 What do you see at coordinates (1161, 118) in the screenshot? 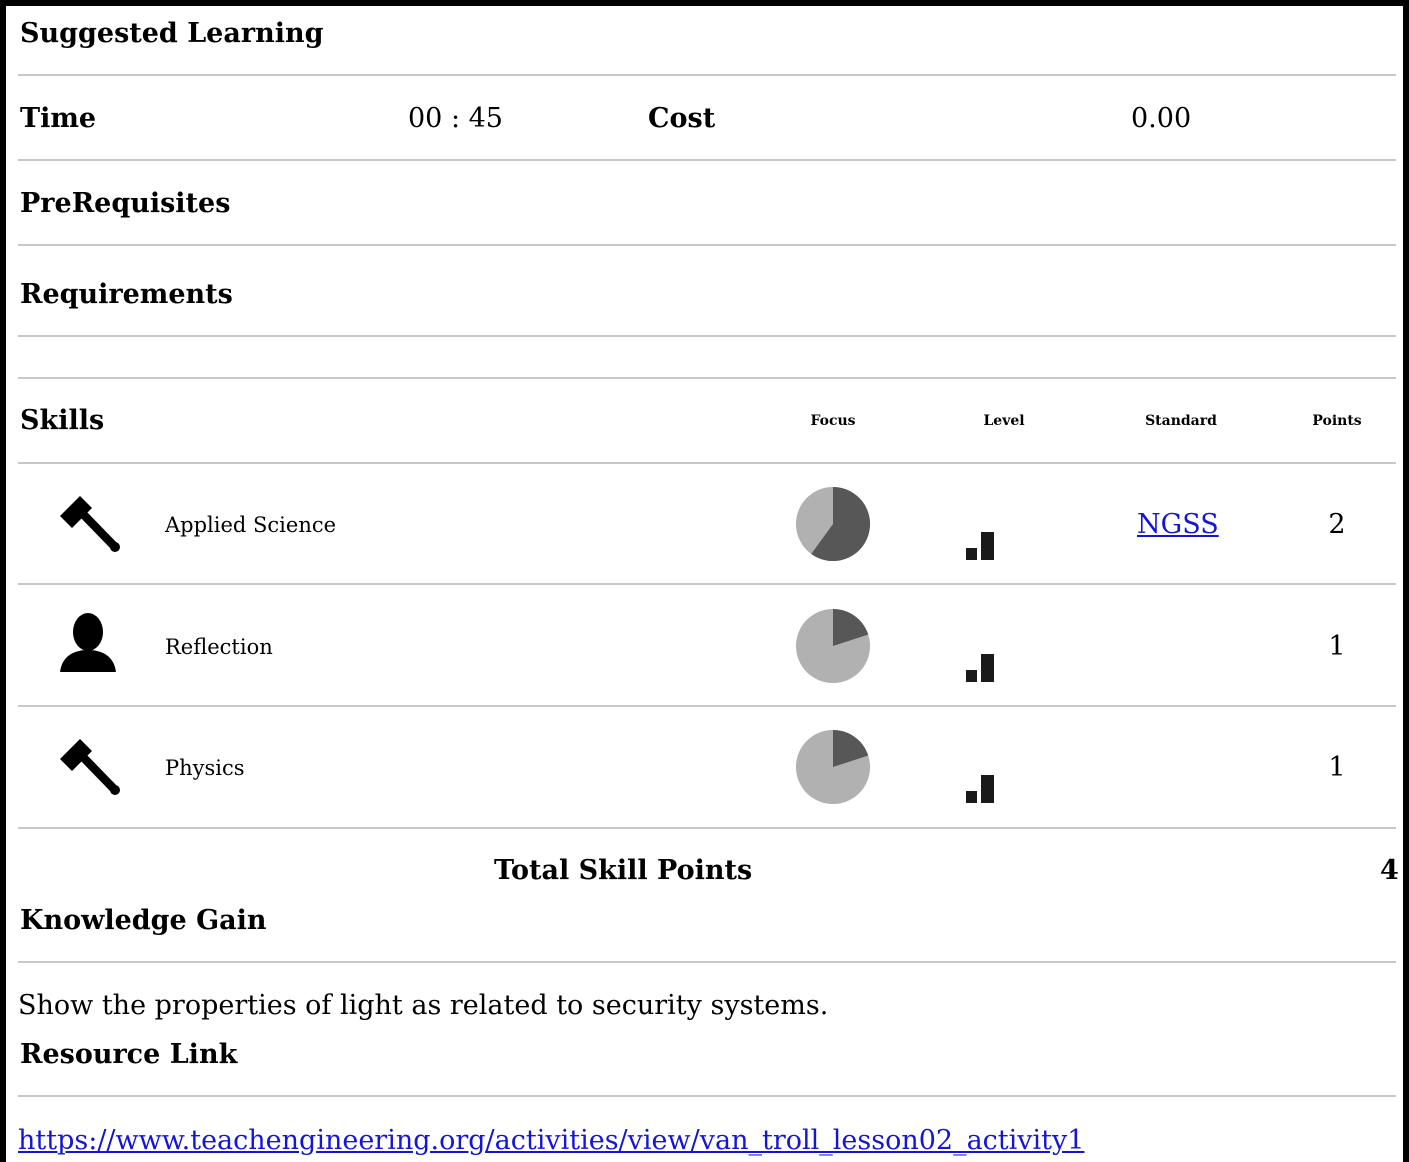
I see `cost-value: 0.00` at bounding box center [1161, 118].